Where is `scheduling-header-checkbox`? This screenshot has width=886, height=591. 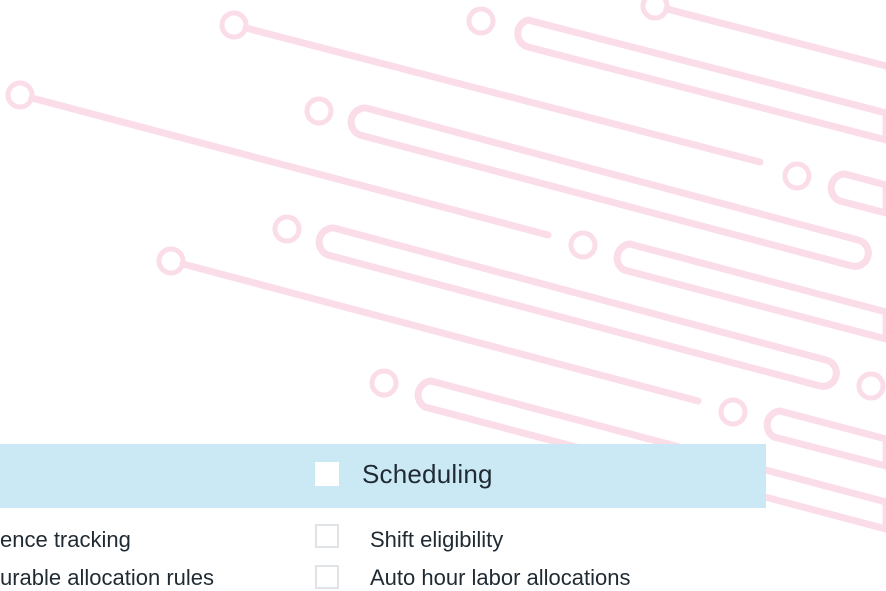 scheduling-header-checkbox is located at coordinates (327, 474).